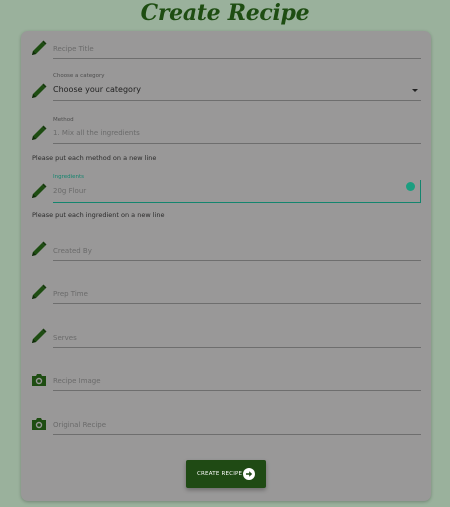  What do you see at coordinates (237, 294) in the screenshot?
I see `prep-time-field: Prep Time` at bounding box center [237, 294].